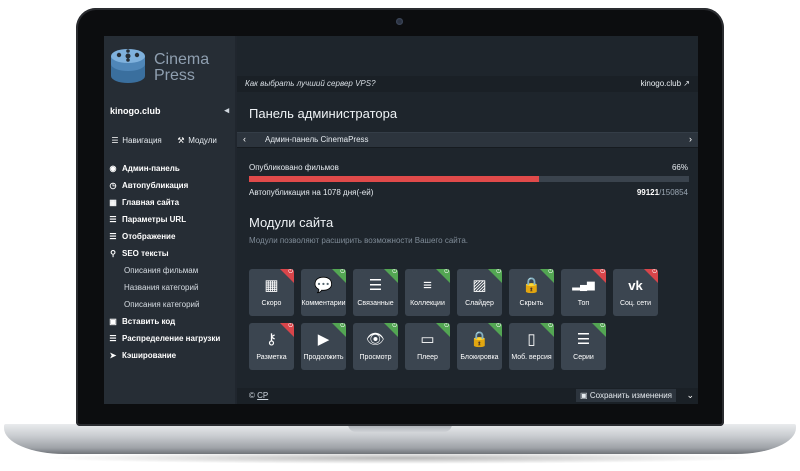  Describe the element at coordinates (531, 285) in the screenshot. I see `lock-icon: 🔒` at that location.